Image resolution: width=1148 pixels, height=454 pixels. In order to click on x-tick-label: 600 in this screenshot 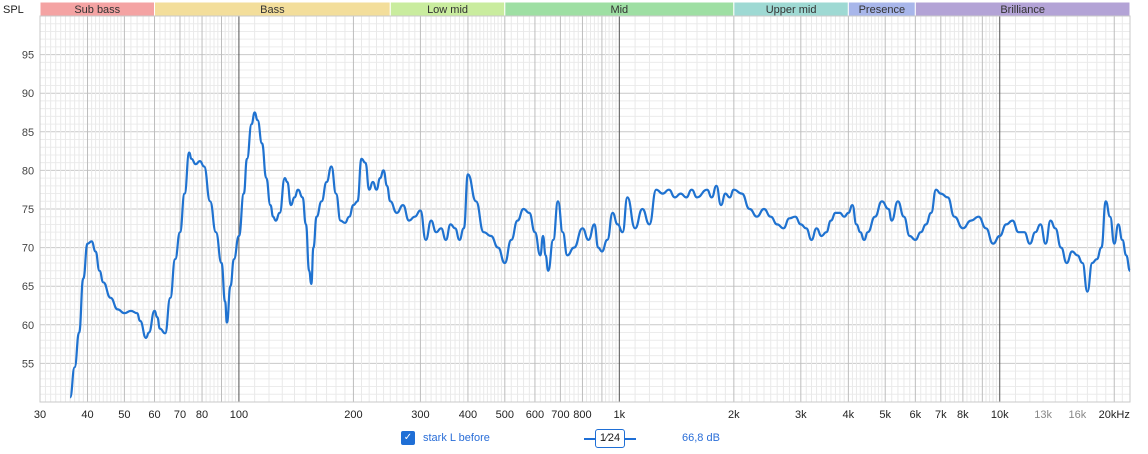, I will do `click(535, 415)`.